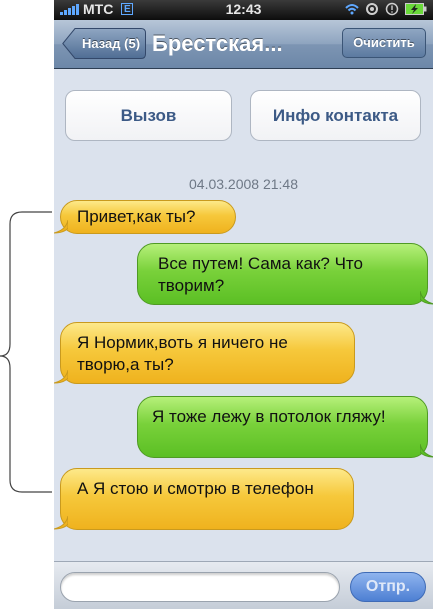 Image resolution: width=433 pixels, height=609 pixels. Describe the element at coordinates (111, 43) in the screenshot. I see `back-button-label: Назад (5)` at that location.